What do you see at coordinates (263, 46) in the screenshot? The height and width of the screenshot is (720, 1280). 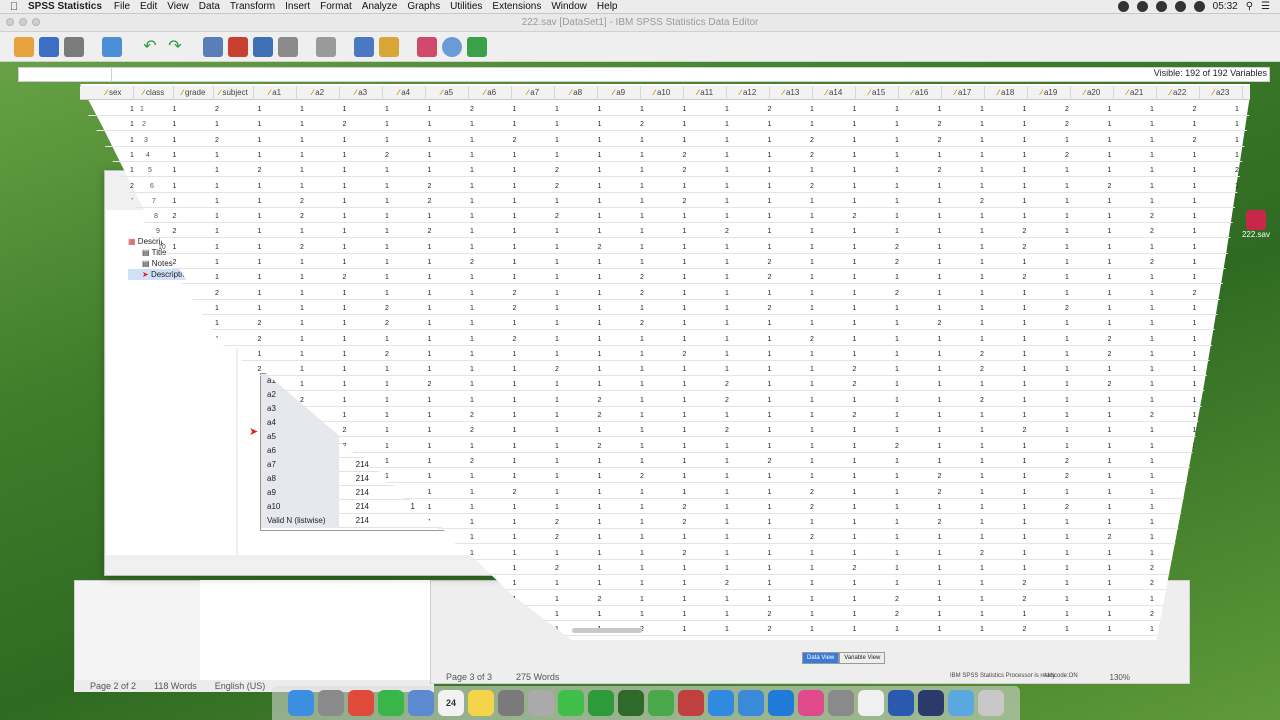 I see `variables-icon` at bounding box center [263, 46].